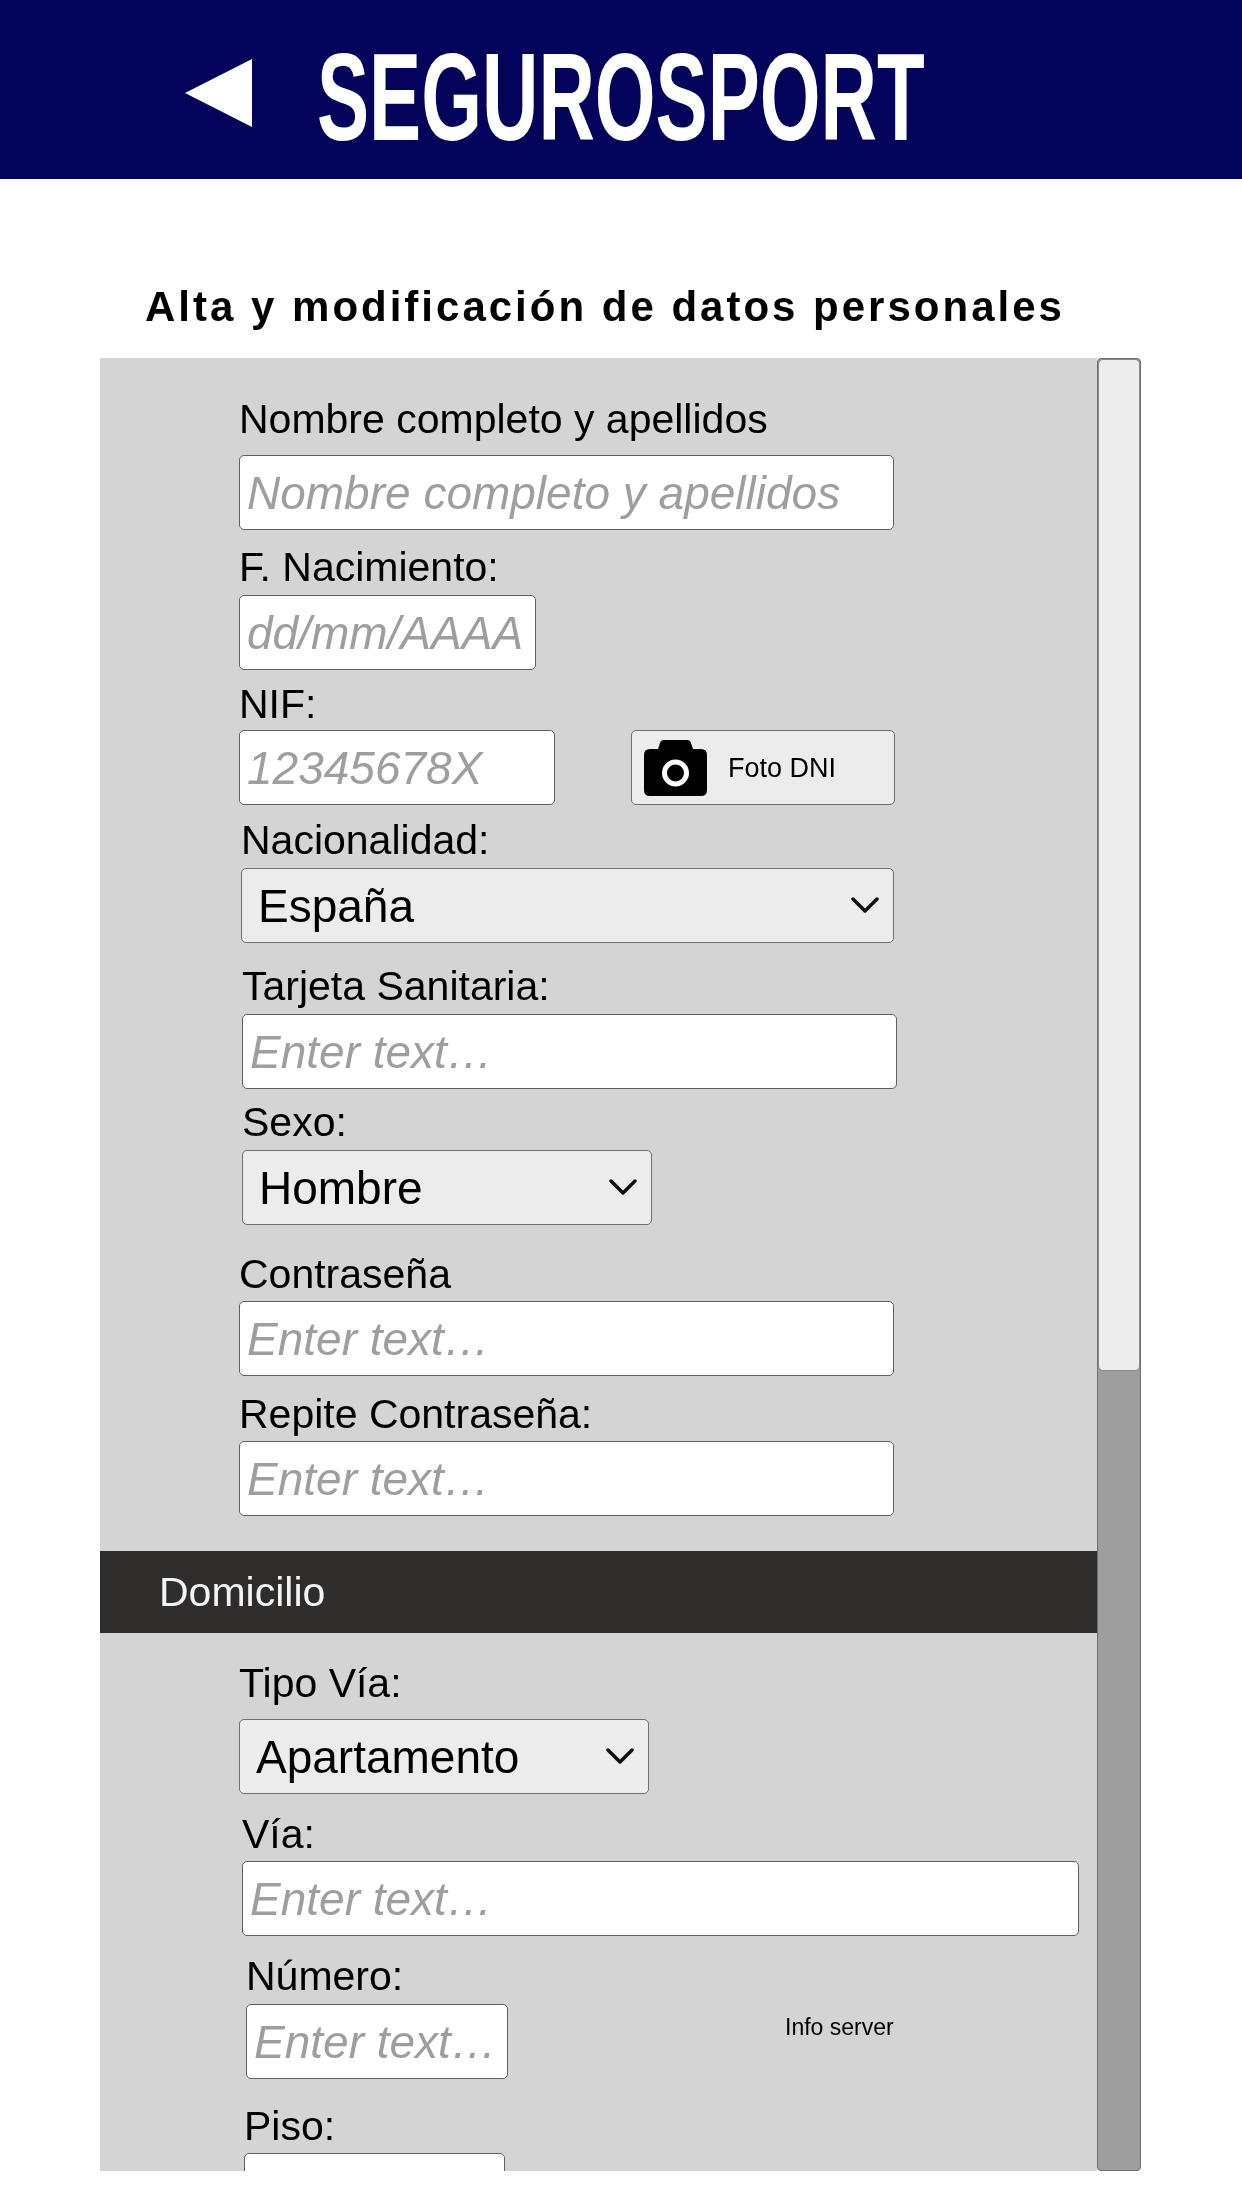 The height and width of the screenshot is (2208, 1242). I want to click on field-label: Repite Contraseña:, so click(416, 1414).